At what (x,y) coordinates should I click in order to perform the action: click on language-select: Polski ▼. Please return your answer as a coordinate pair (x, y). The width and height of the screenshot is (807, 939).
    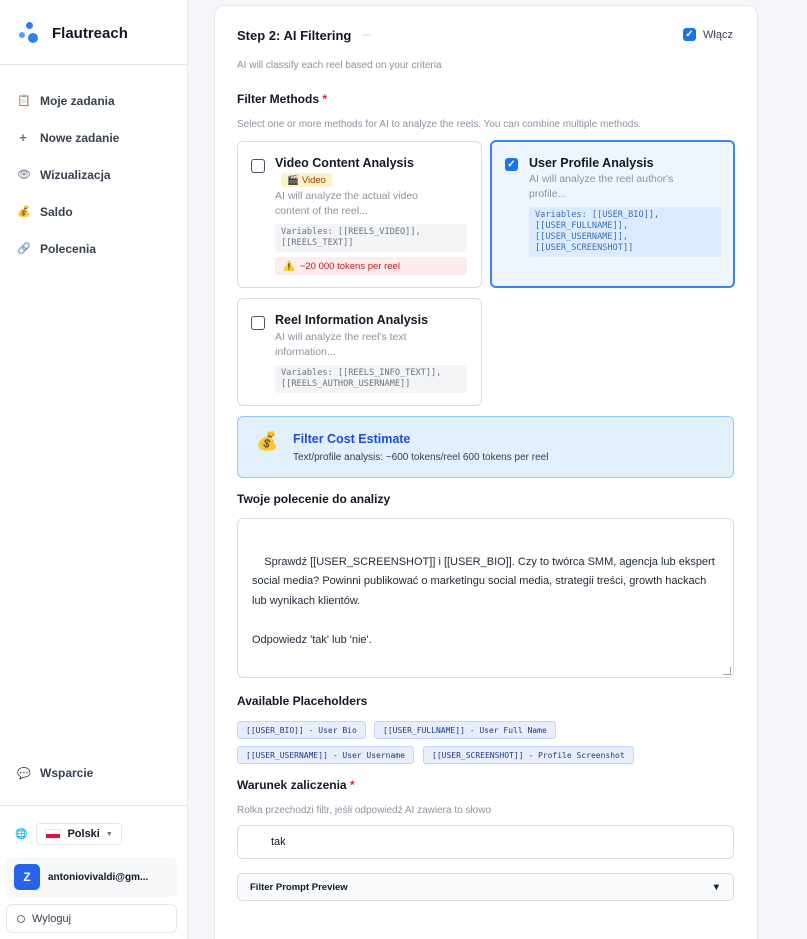
    Looking at the image, I should click on (79, 834).